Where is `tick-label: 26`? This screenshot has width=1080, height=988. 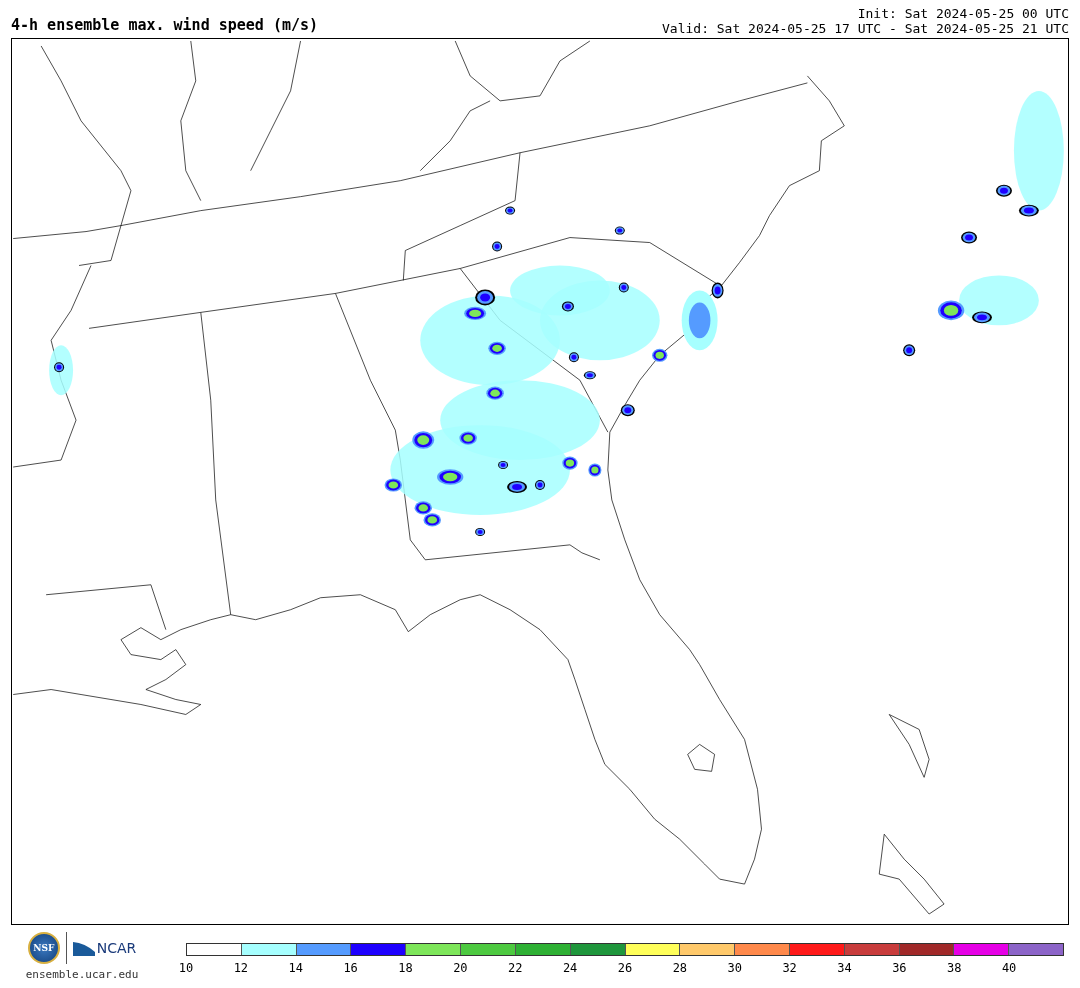 tick-label: 26 is located at coordinates (625, 968).